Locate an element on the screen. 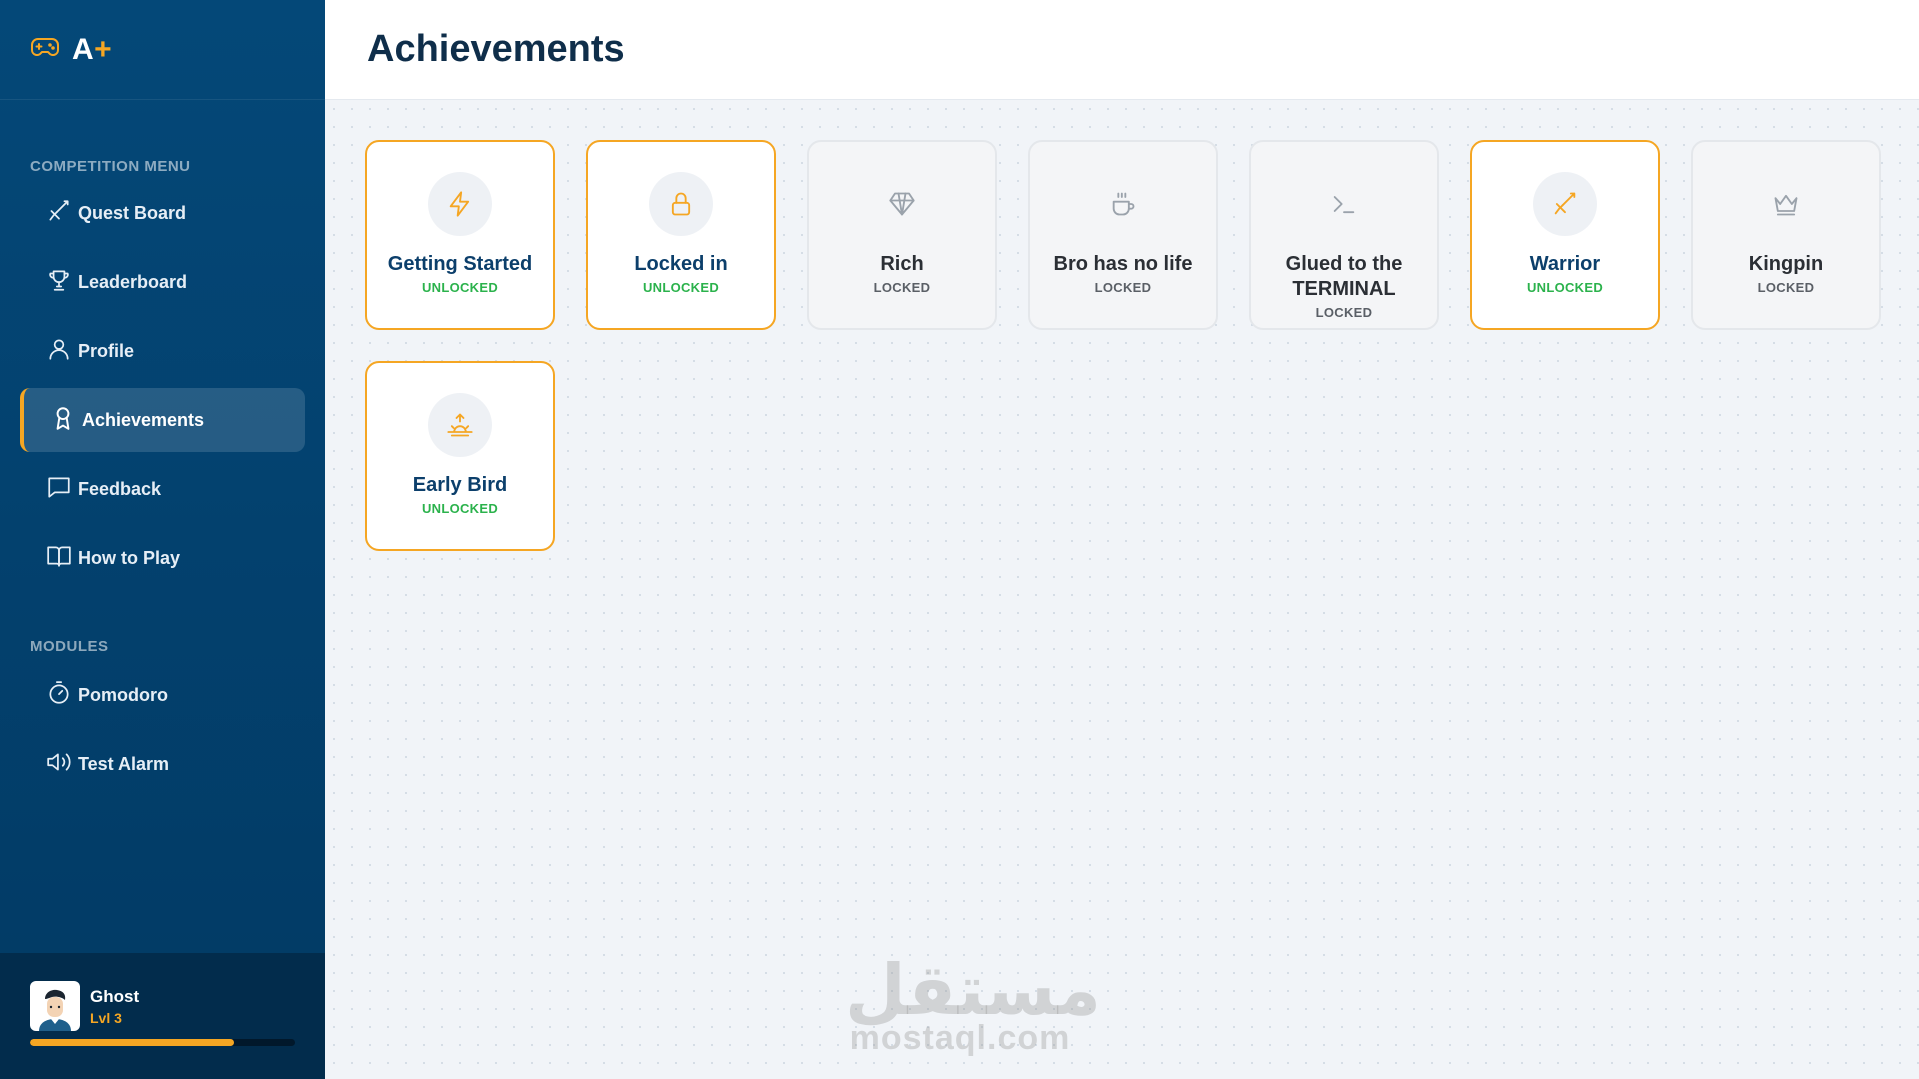  crown-icon is located at coordinates (1786, 204).